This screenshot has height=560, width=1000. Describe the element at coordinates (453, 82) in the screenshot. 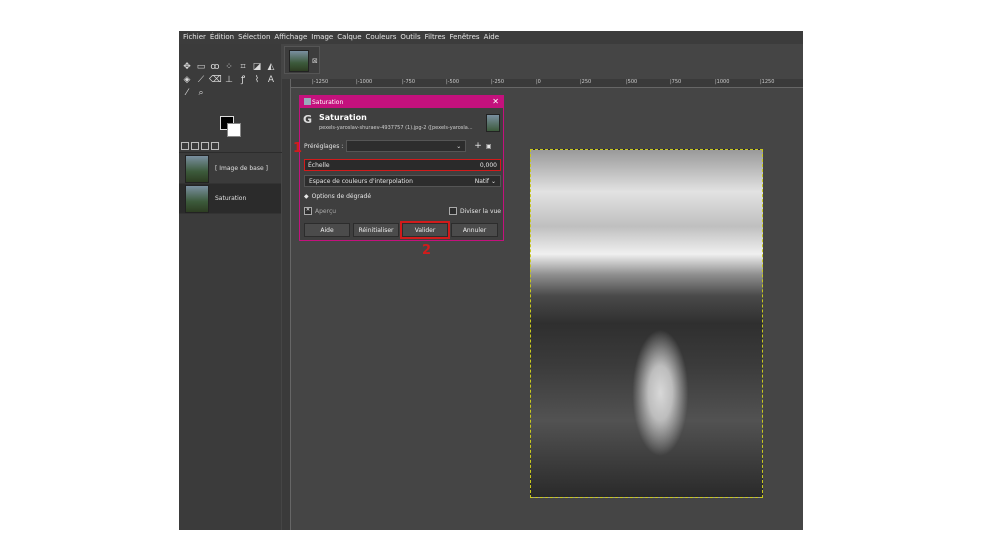

I see `ruler-tick: |-500` at that location.